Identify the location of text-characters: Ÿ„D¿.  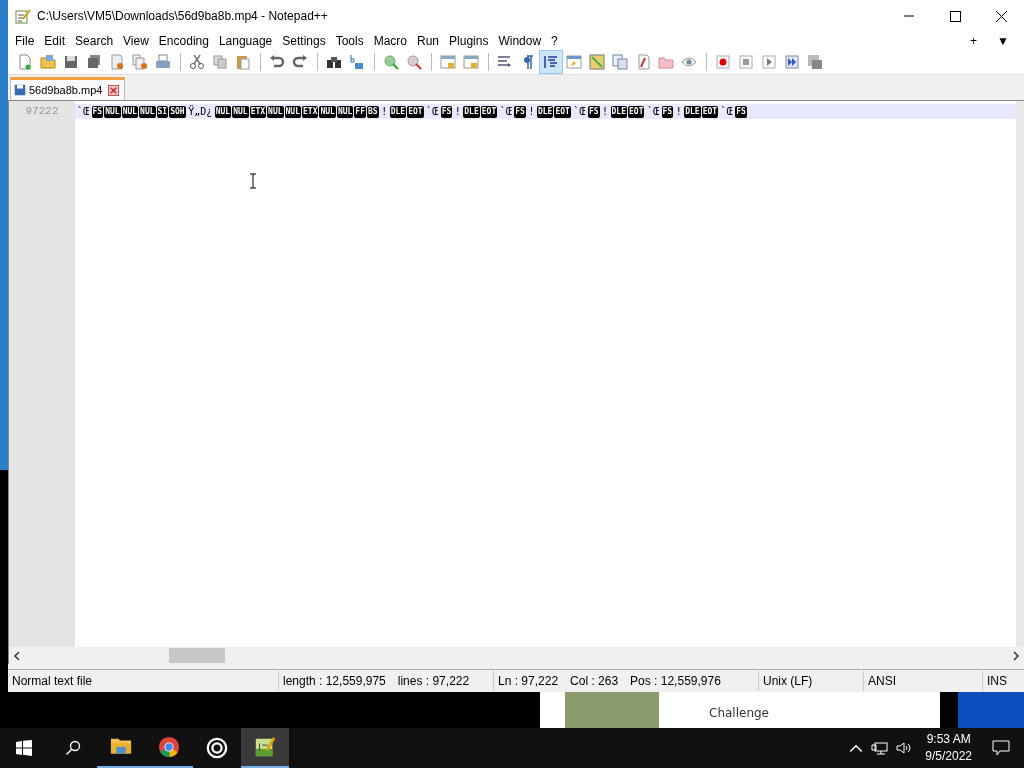
(200, 111).